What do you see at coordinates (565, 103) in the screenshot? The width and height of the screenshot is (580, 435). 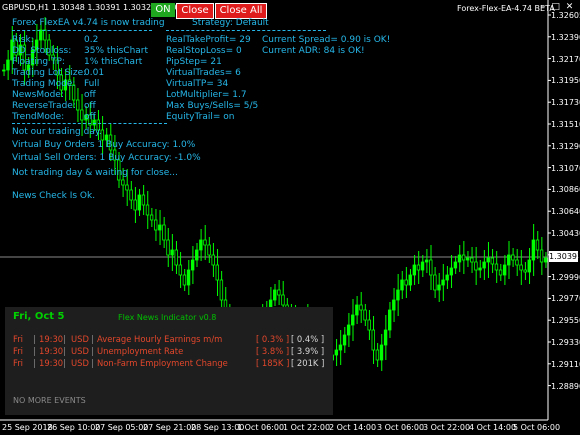 I see `price-tick-label: 1.31730` at bounding box center [565, 103].